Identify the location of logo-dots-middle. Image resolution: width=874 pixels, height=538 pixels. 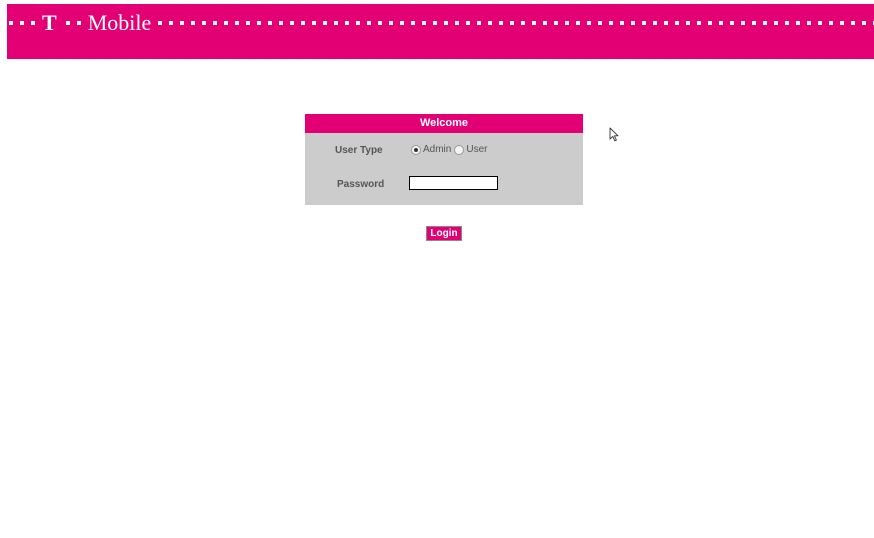
(76, 23).